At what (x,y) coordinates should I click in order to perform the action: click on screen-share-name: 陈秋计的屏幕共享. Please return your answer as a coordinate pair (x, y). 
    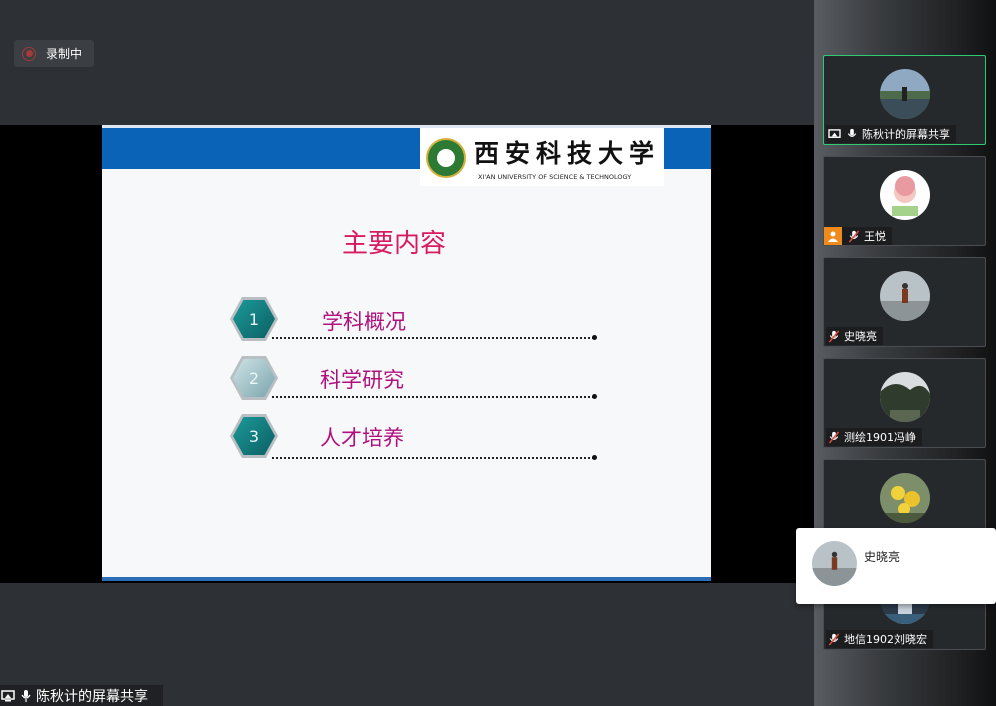
    Looking at the image, I should click on (92, 696).